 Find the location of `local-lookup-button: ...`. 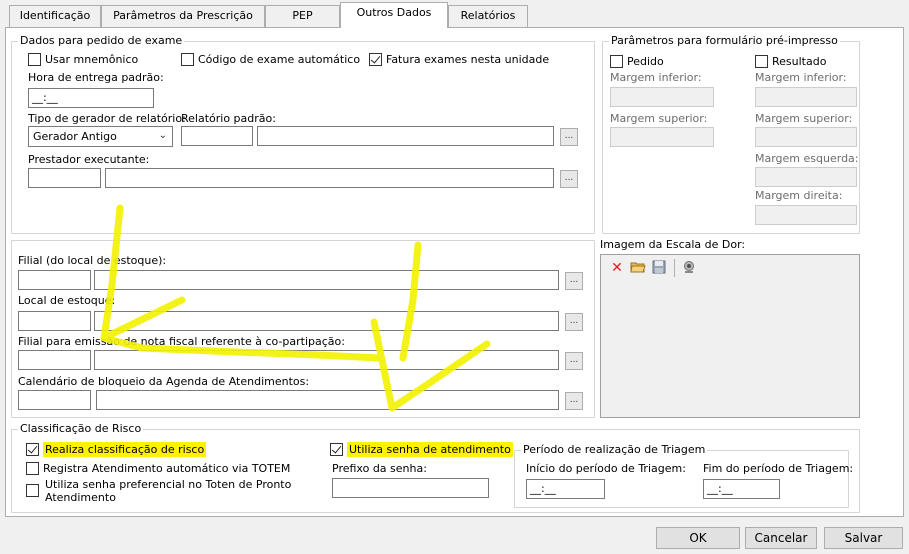

local-lookup-button: ... is located at coordinates (574, 322).